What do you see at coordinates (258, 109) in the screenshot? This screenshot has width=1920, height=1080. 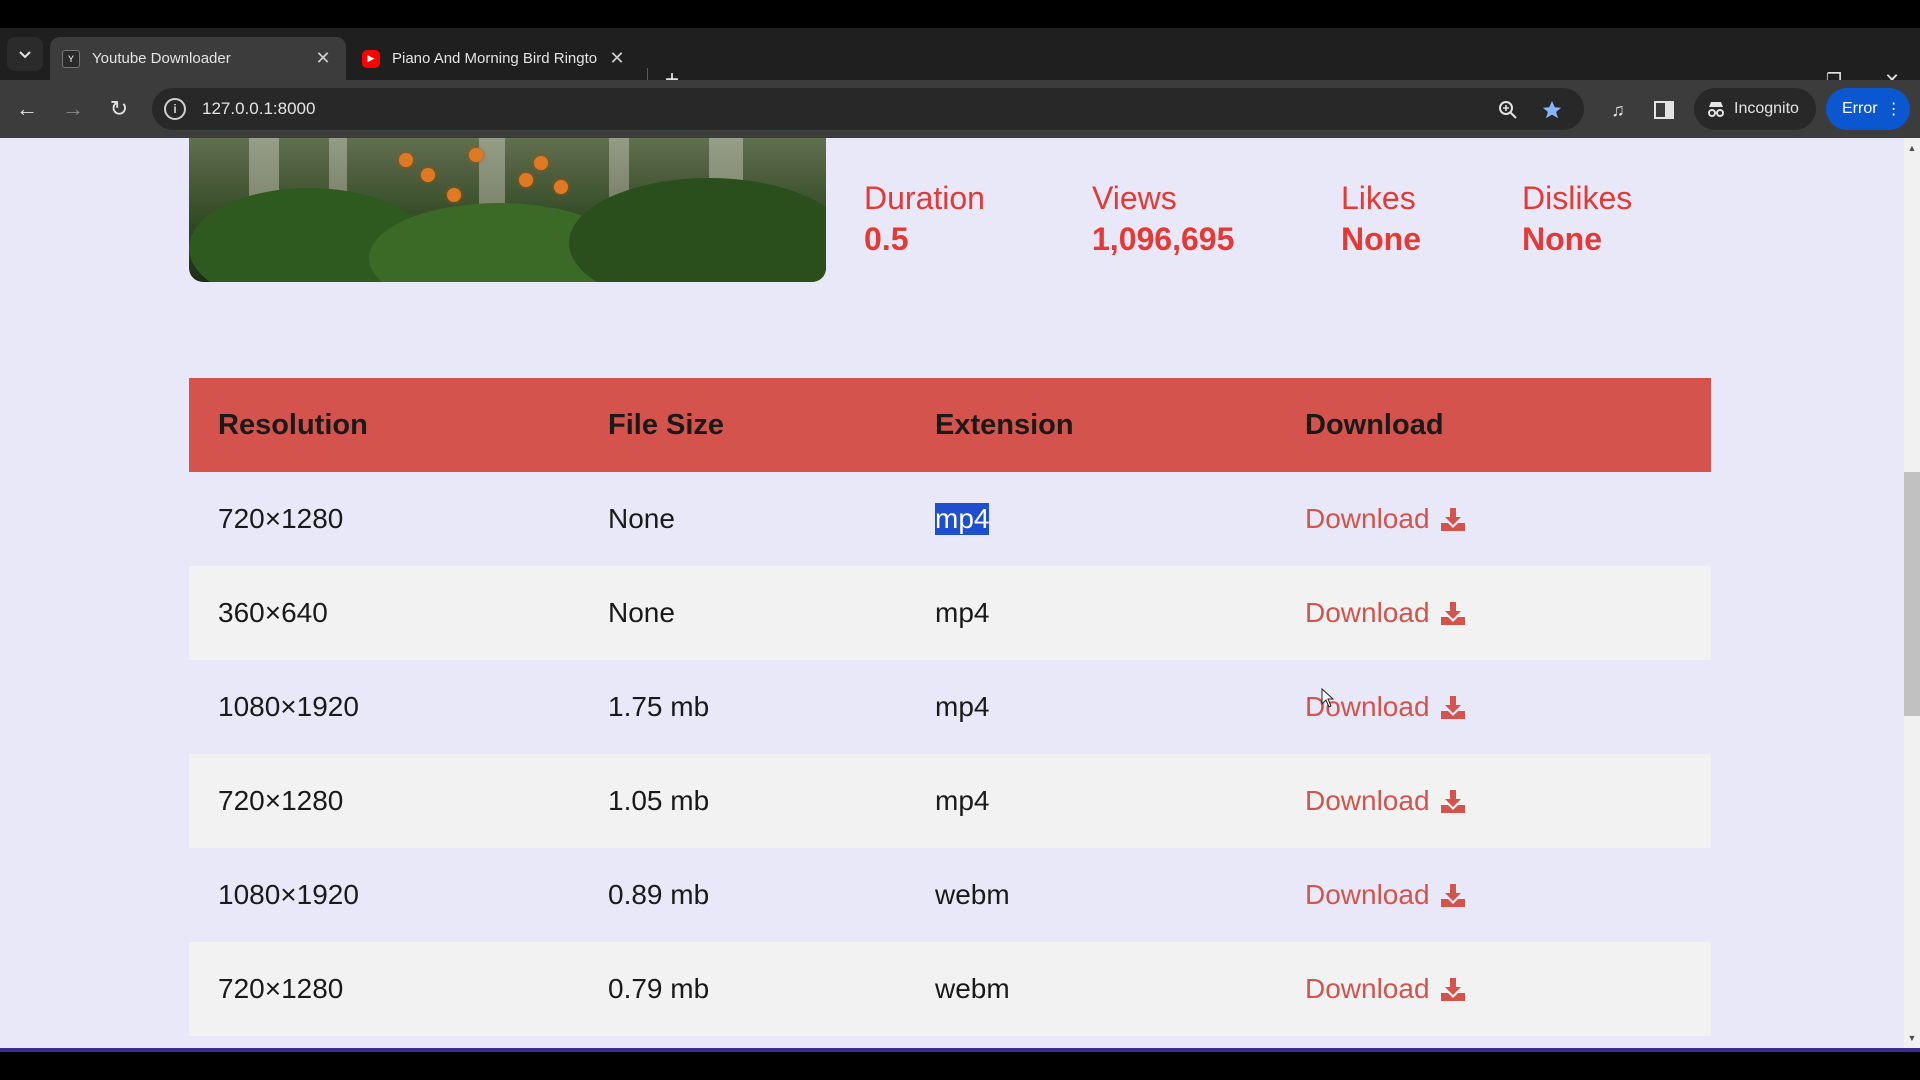 I see `url-text: 127.0.0.1:8000` at bounding box center [258, 109].